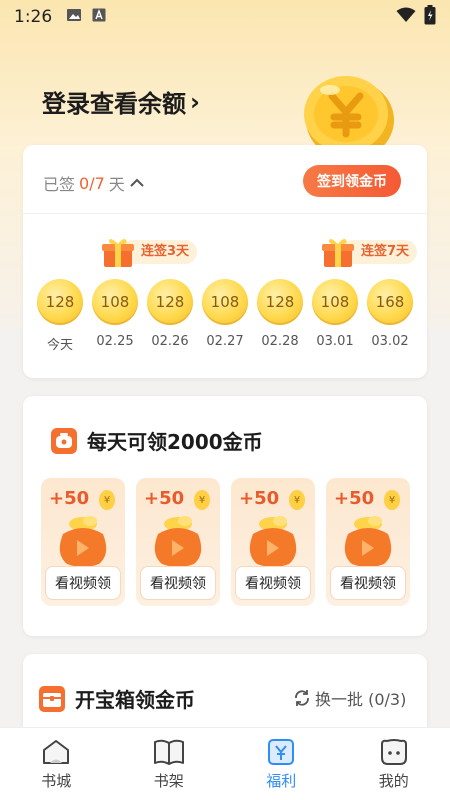 The width and height of the screenshot is (450, 800). What do you see at coordinates (406, 17) in the screenshot?
I see `wifi-icon` at bounding box center [406, 17].